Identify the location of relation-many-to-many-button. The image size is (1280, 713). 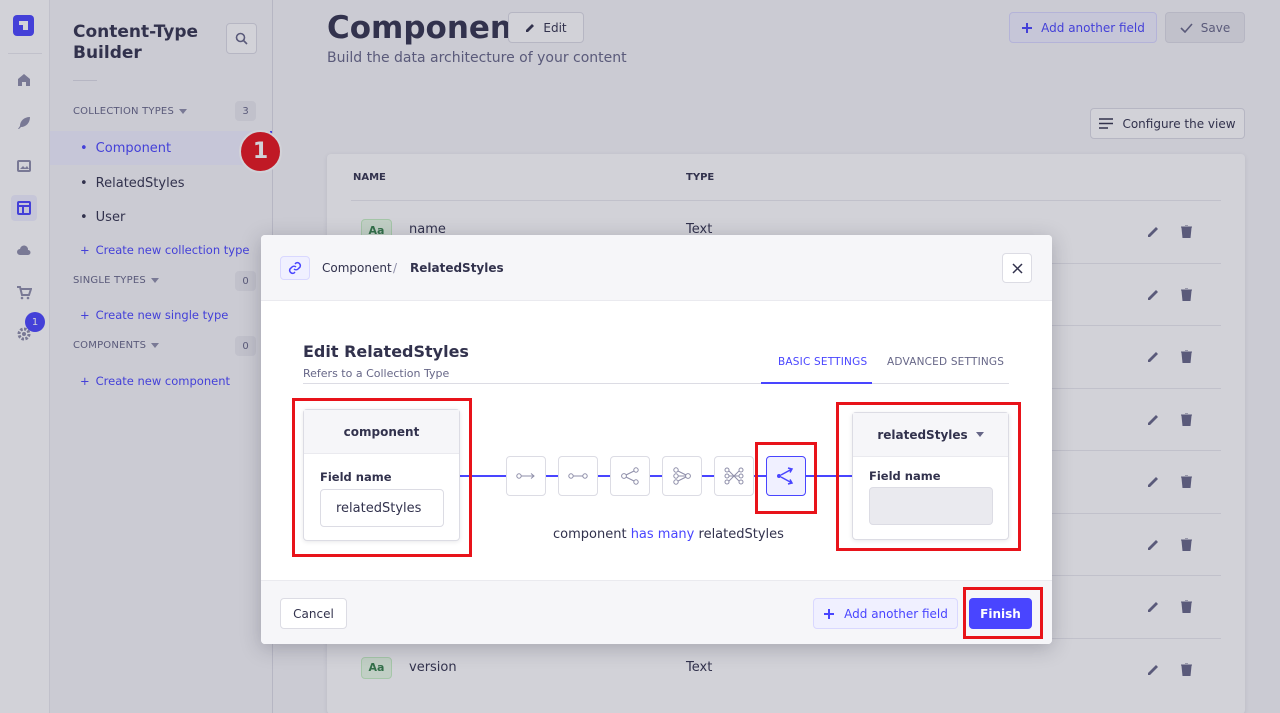
(734, 476).